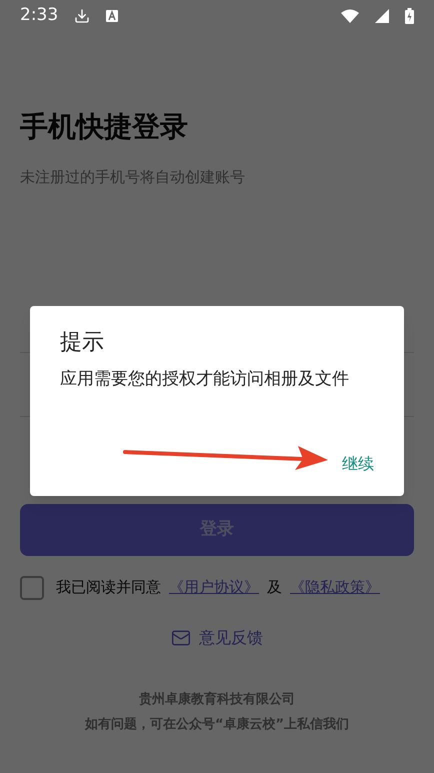 This screenshot has height=773, width=434. Describe the element at coordinates (335, 587) in the screenshot. I see `privacy-policy-link: 《隐私政策》` at that location.